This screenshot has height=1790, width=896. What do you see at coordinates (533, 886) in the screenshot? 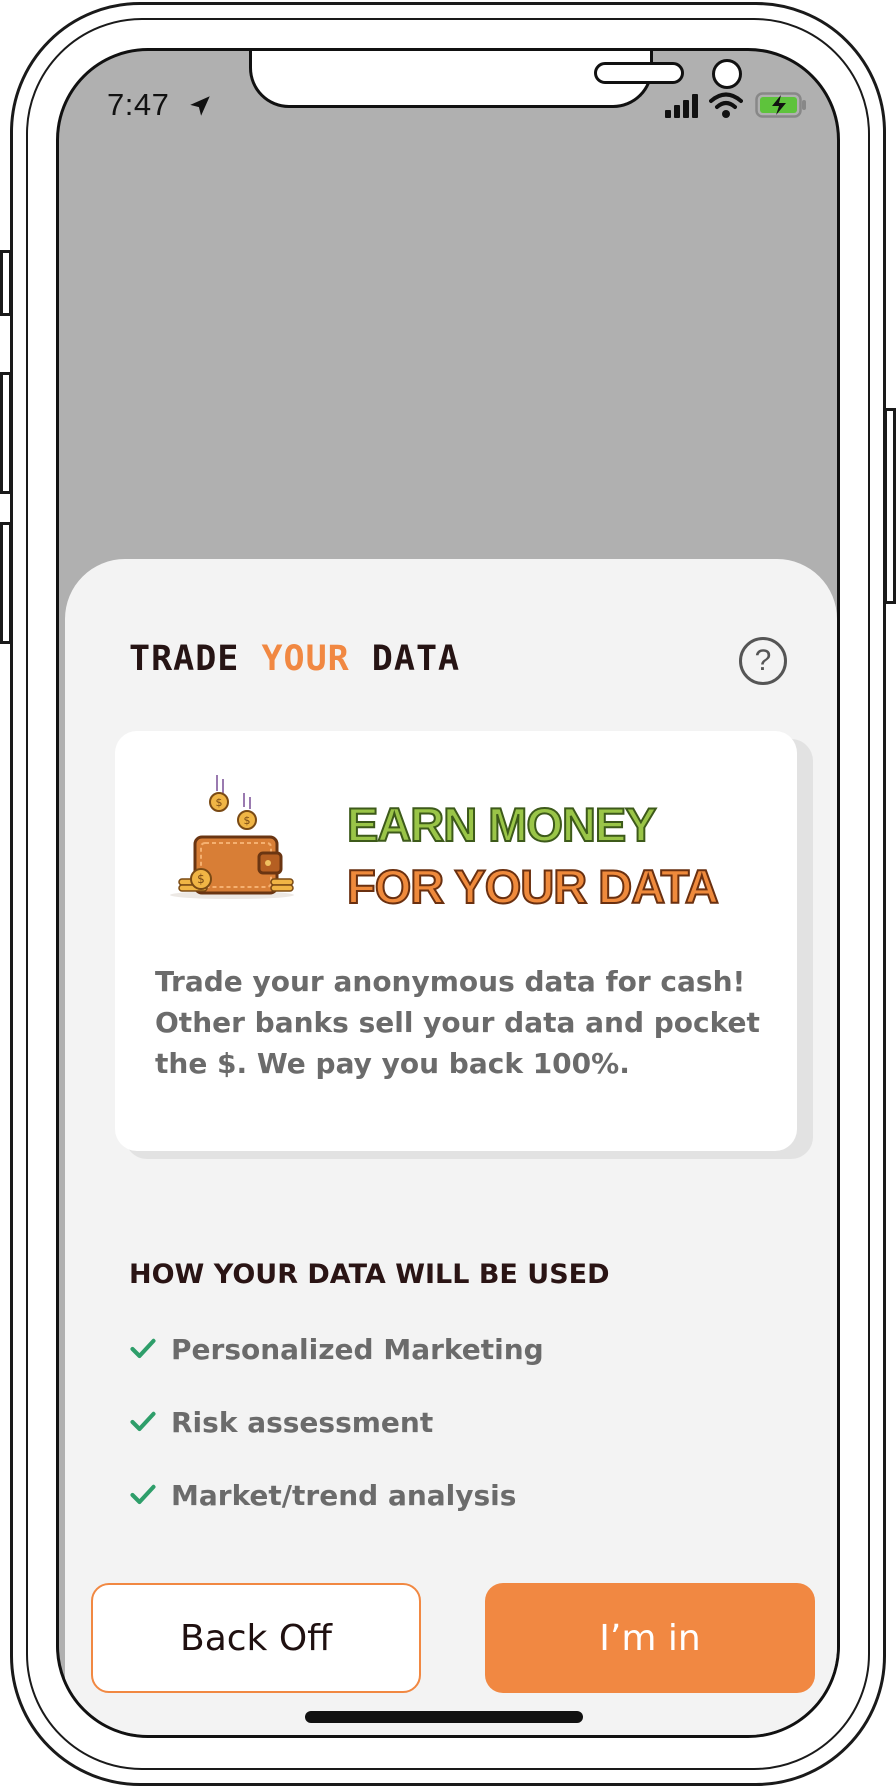
I see `headline-for-your-data: FOR YOUR DATA` at bounding box center [533, 886].